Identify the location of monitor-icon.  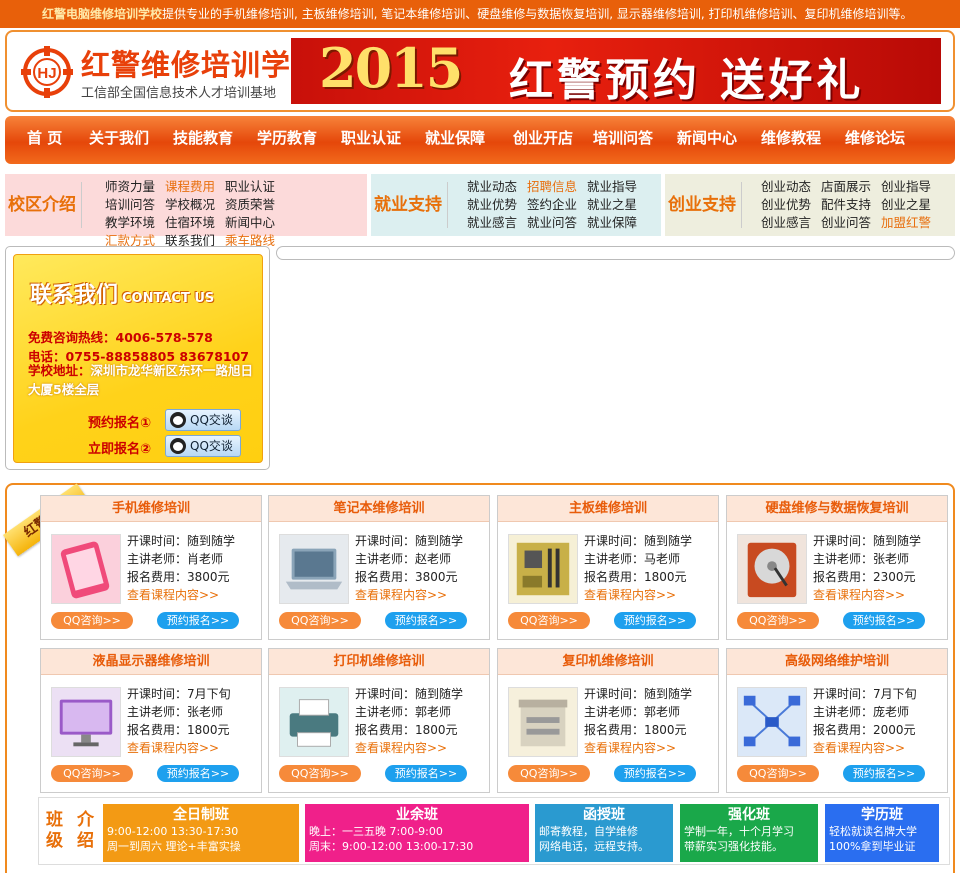
(86, 722).